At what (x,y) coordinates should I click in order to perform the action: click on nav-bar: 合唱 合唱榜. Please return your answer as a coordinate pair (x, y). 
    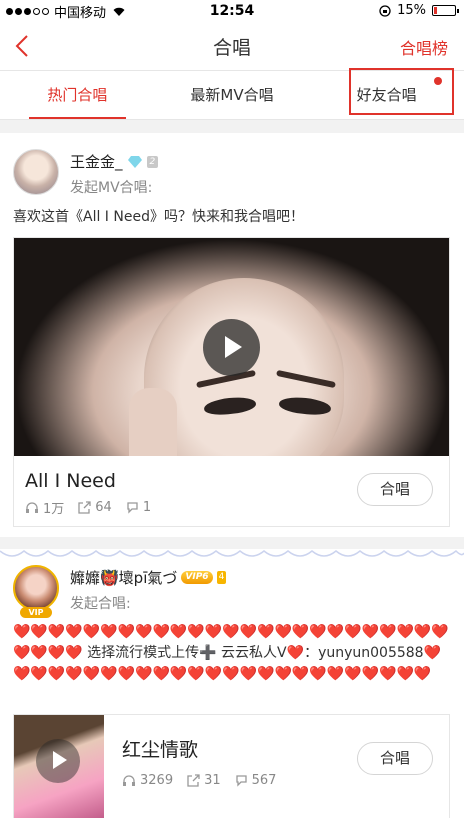
    Looking at the image, I should click on (232, 46).